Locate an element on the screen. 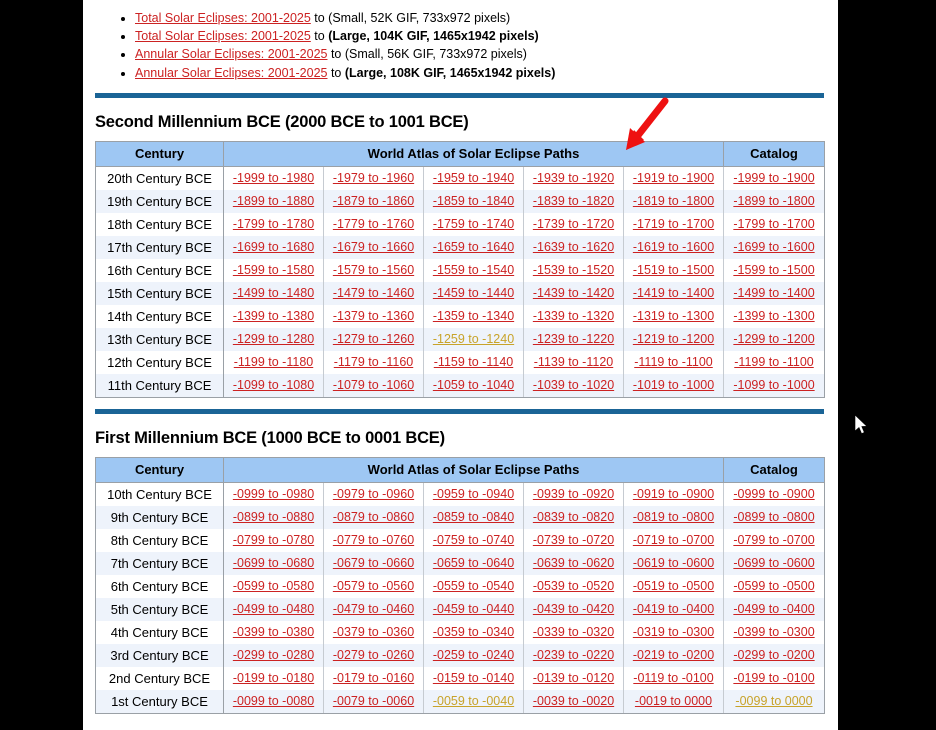 This screenshot has width=936, height=730. atlas-range-link: -0479 to -0460 is located at coordinates (373, 609).